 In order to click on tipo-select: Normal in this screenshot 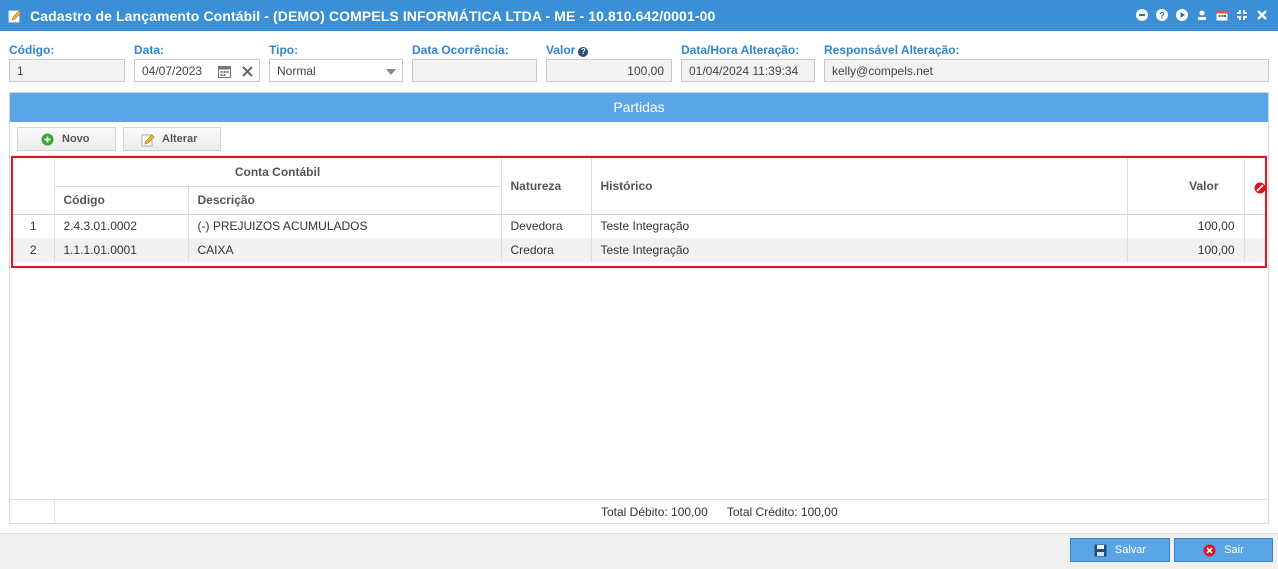, I will do `click(336, 70)`.